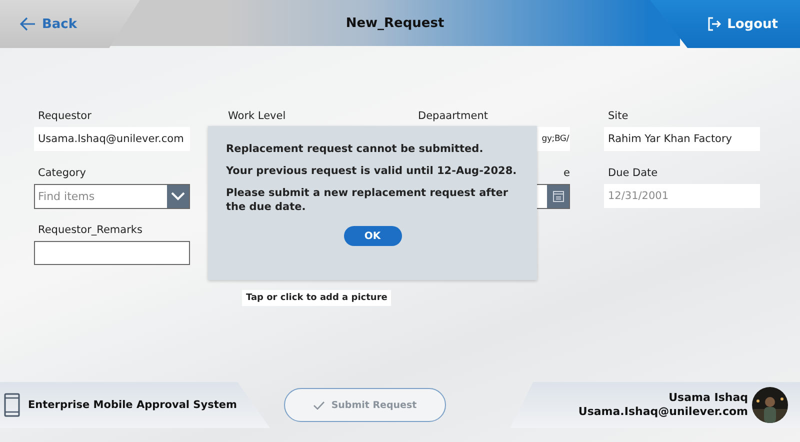 This screenshot has width=800, height=442. Describe the element at coordinates (178, 196) in the screenshot. I see `chevron-down-icon` at that location.